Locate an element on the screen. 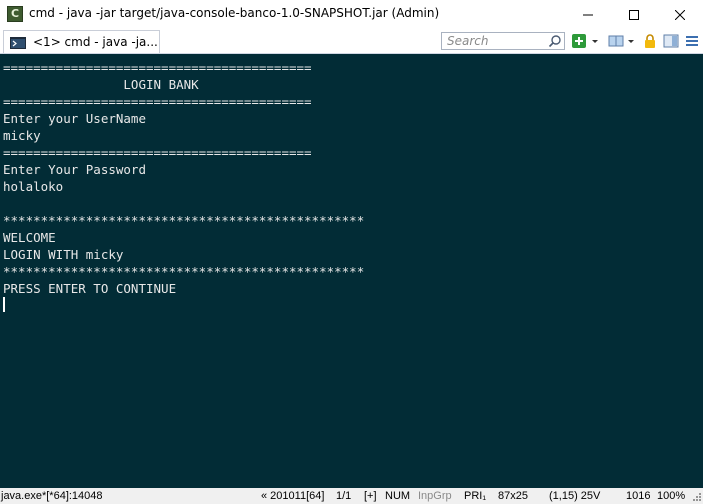 The height and width of the screenshot is (504, 703). lock-icon is located at coordinates (650, 41).